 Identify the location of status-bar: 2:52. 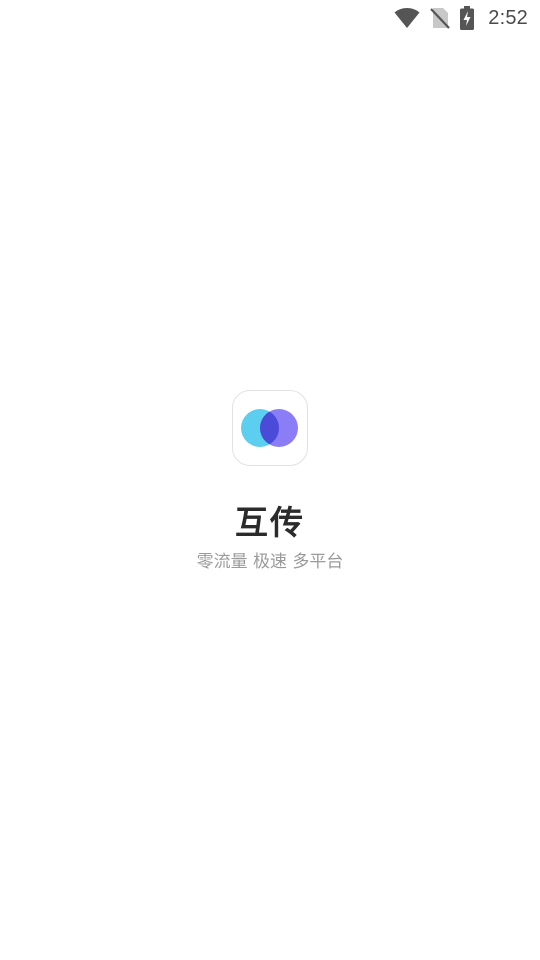
(270, 18).